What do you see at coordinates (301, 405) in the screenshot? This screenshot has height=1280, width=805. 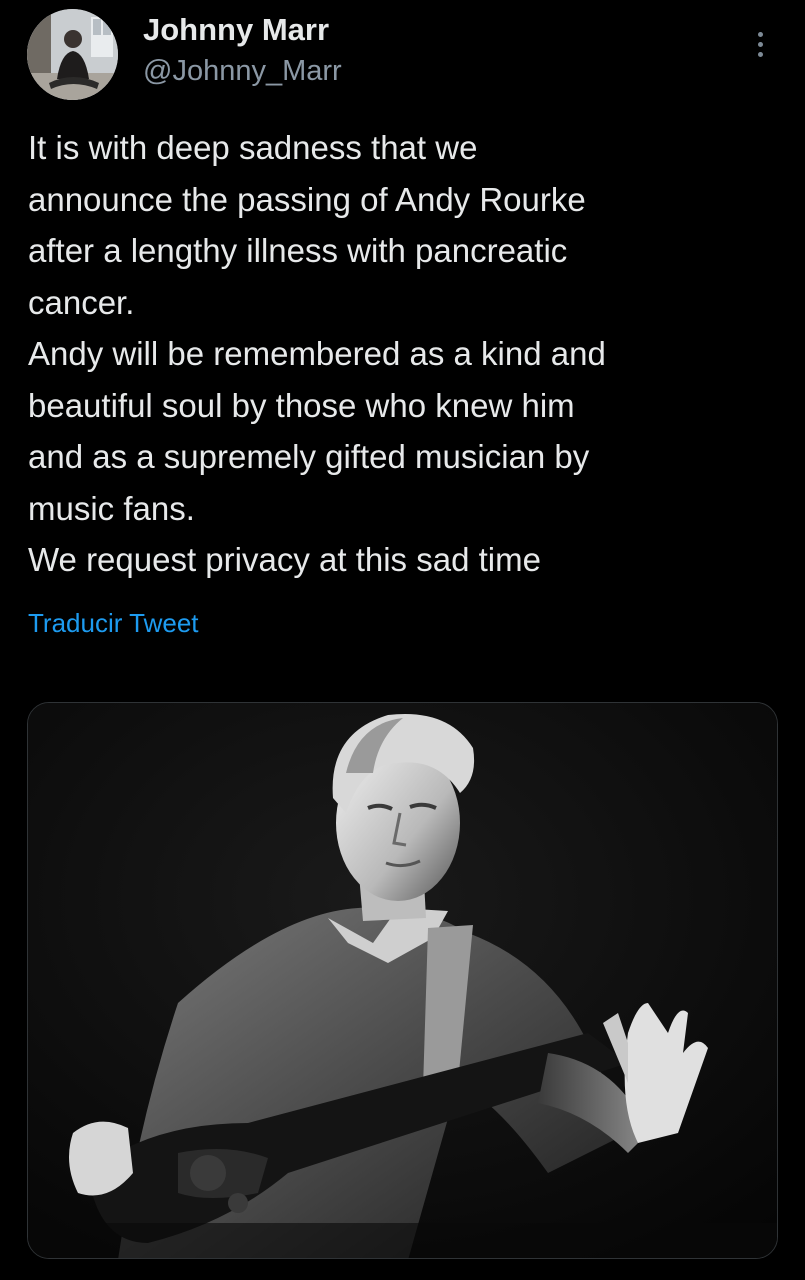 I see `tweet-text-line: beautiful soul by those who knew him` at bounding box center [301, 405].